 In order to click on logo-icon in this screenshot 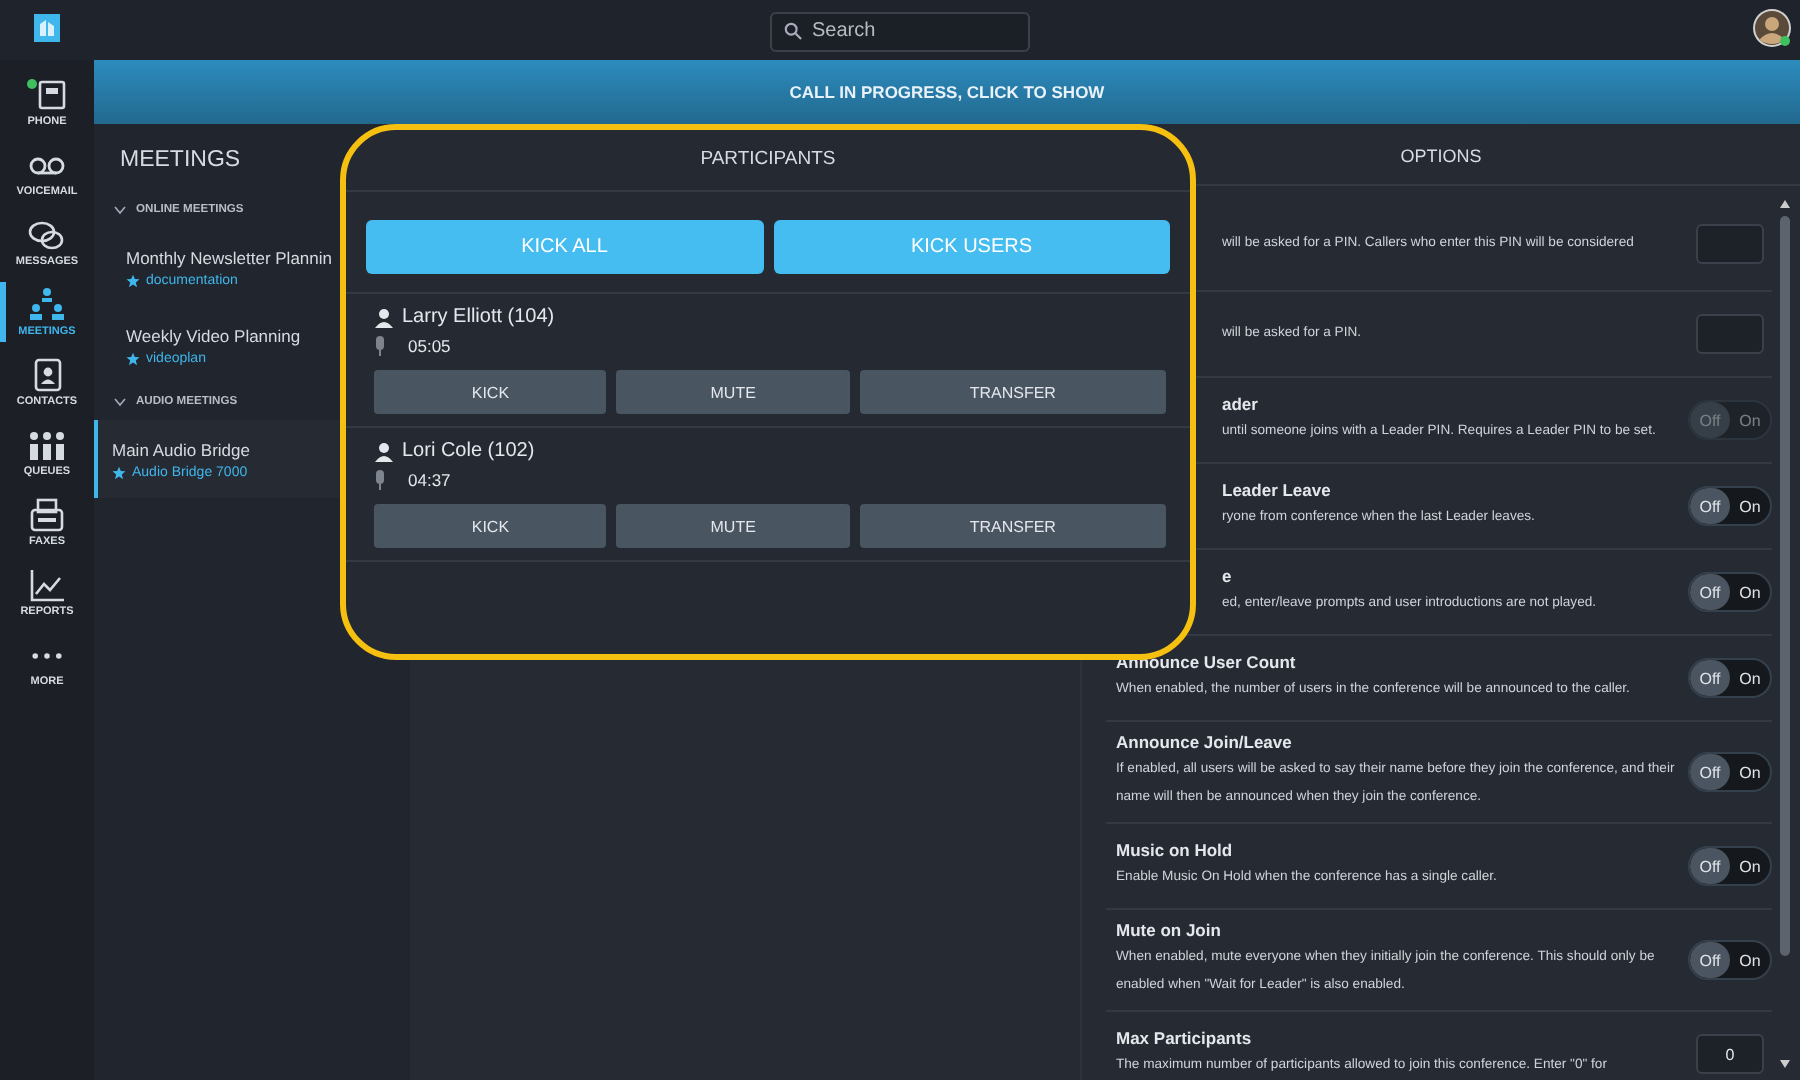, I will do `click(47, 28)`.